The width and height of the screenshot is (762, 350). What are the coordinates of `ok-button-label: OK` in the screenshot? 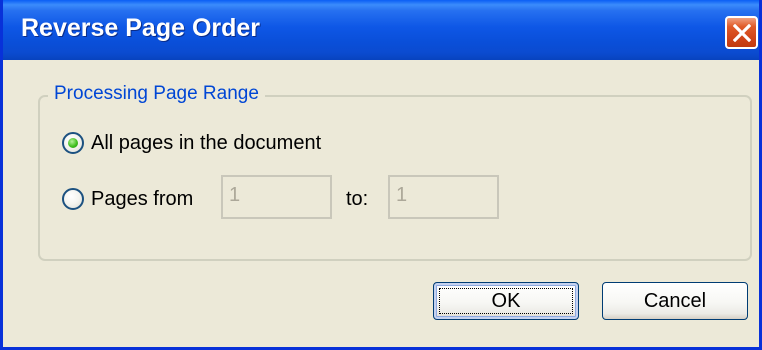 It's located at (506, 301).